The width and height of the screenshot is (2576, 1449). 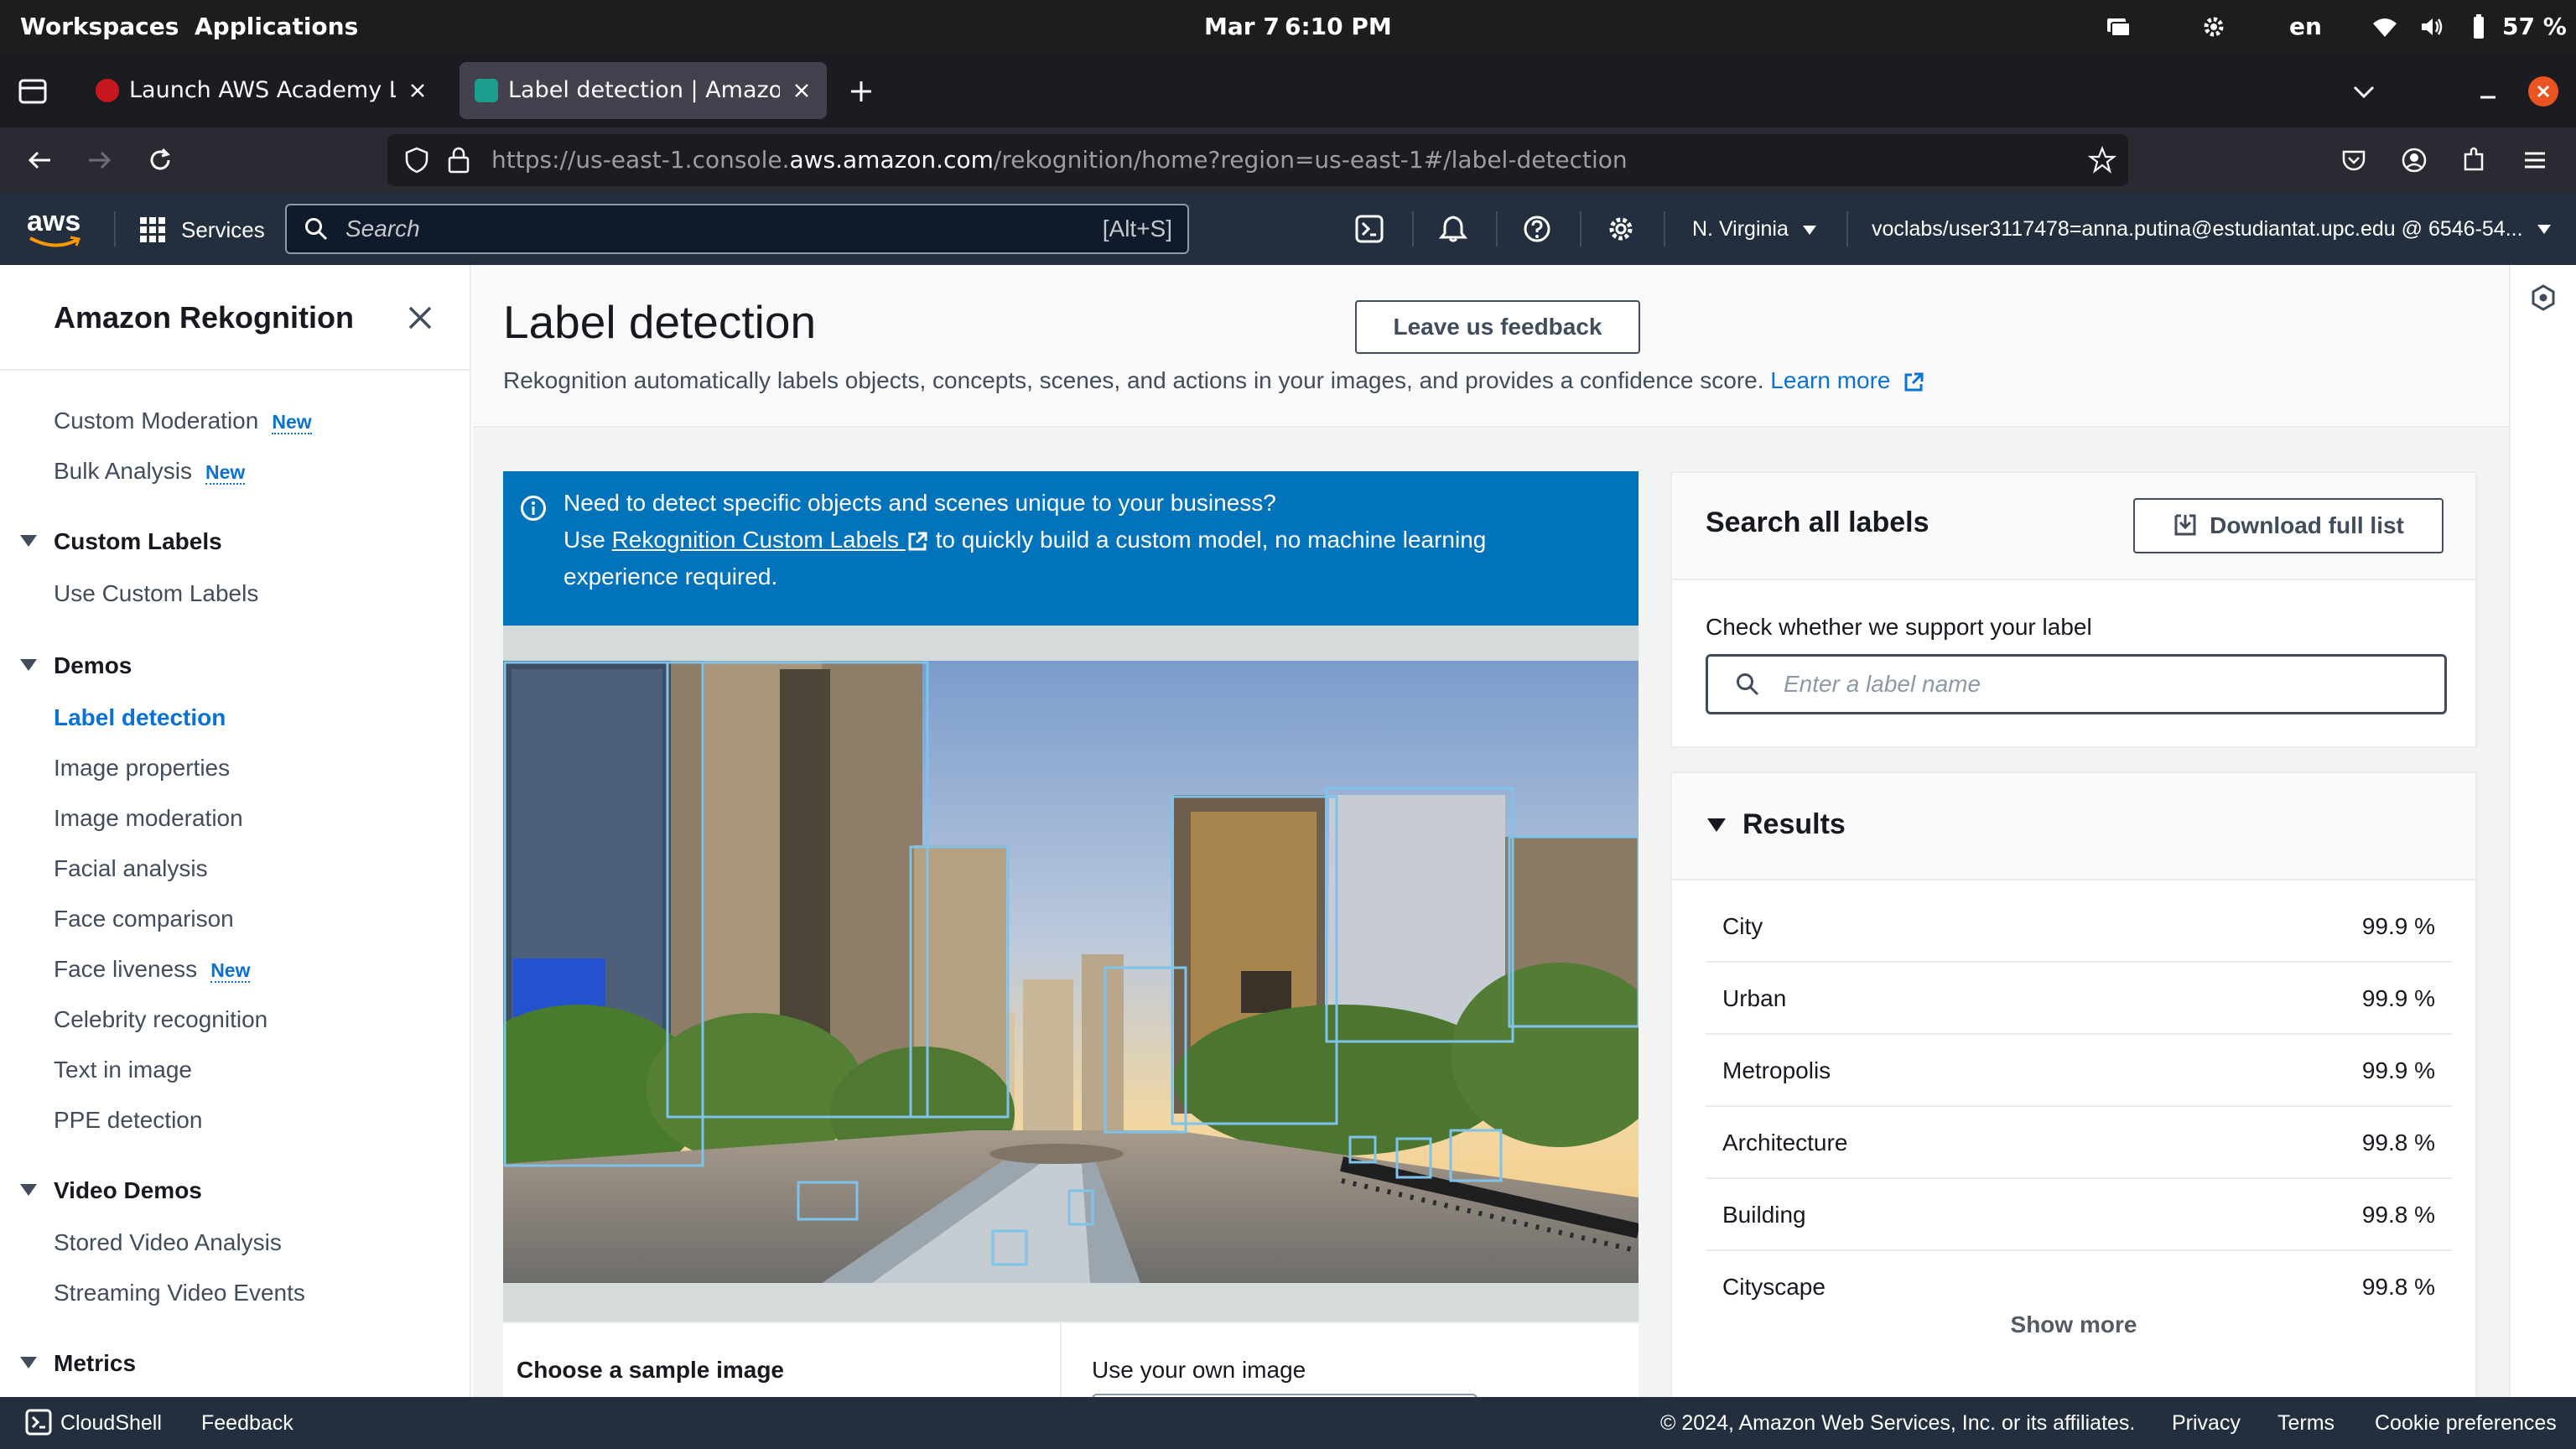 I want to click on nav-face-liveness: Face liveness New, so click(x=152, y=969).